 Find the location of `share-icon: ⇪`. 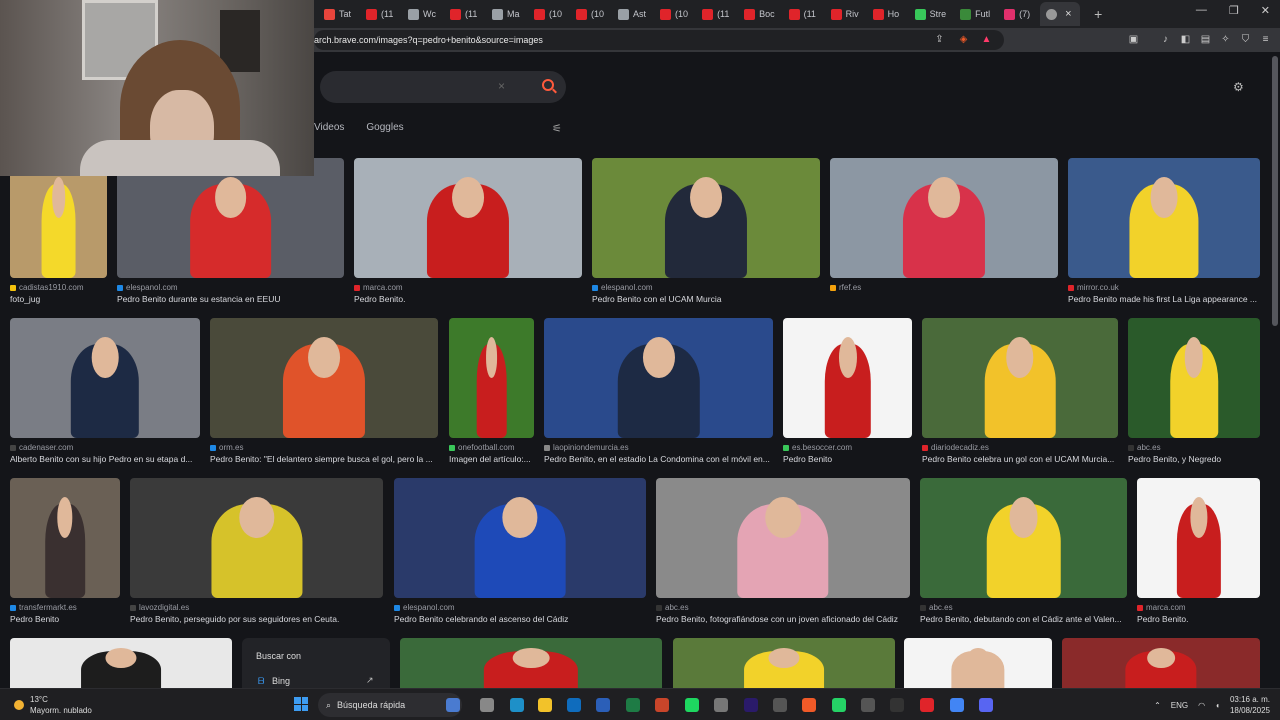

share-icon: ⇪ is located at coordinates (939, 39).